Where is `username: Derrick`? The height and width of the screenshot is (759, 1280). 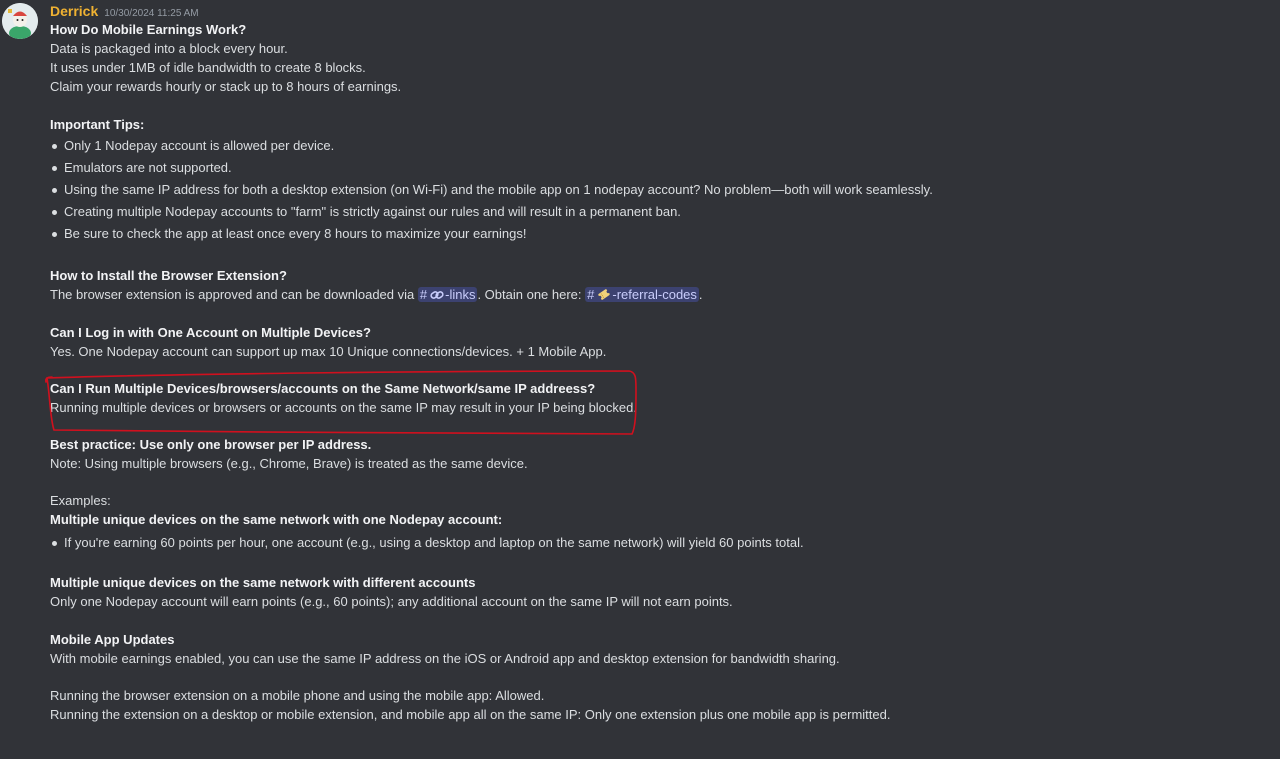 username: Derrick is located at coordinates (74, 11).